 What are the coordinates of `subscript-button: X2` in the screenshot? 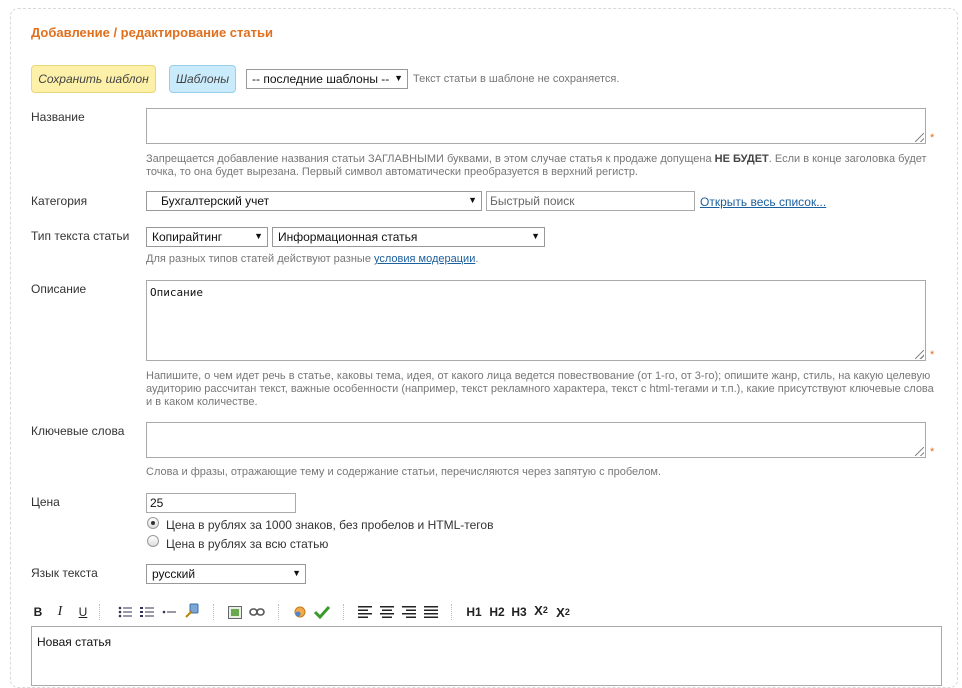 It's located at (563, 612).